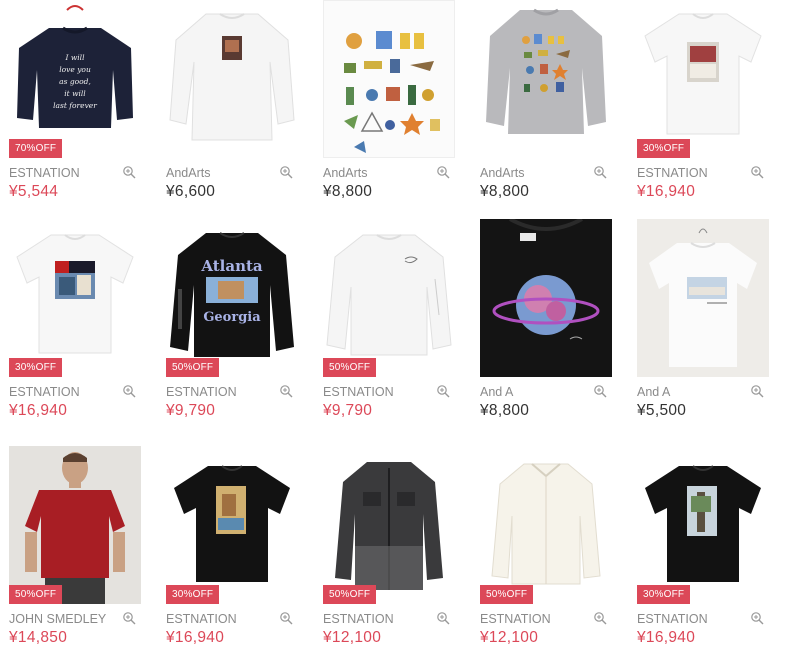  I want to click on product-image-grey-sweatshirt, so click(546, 79).